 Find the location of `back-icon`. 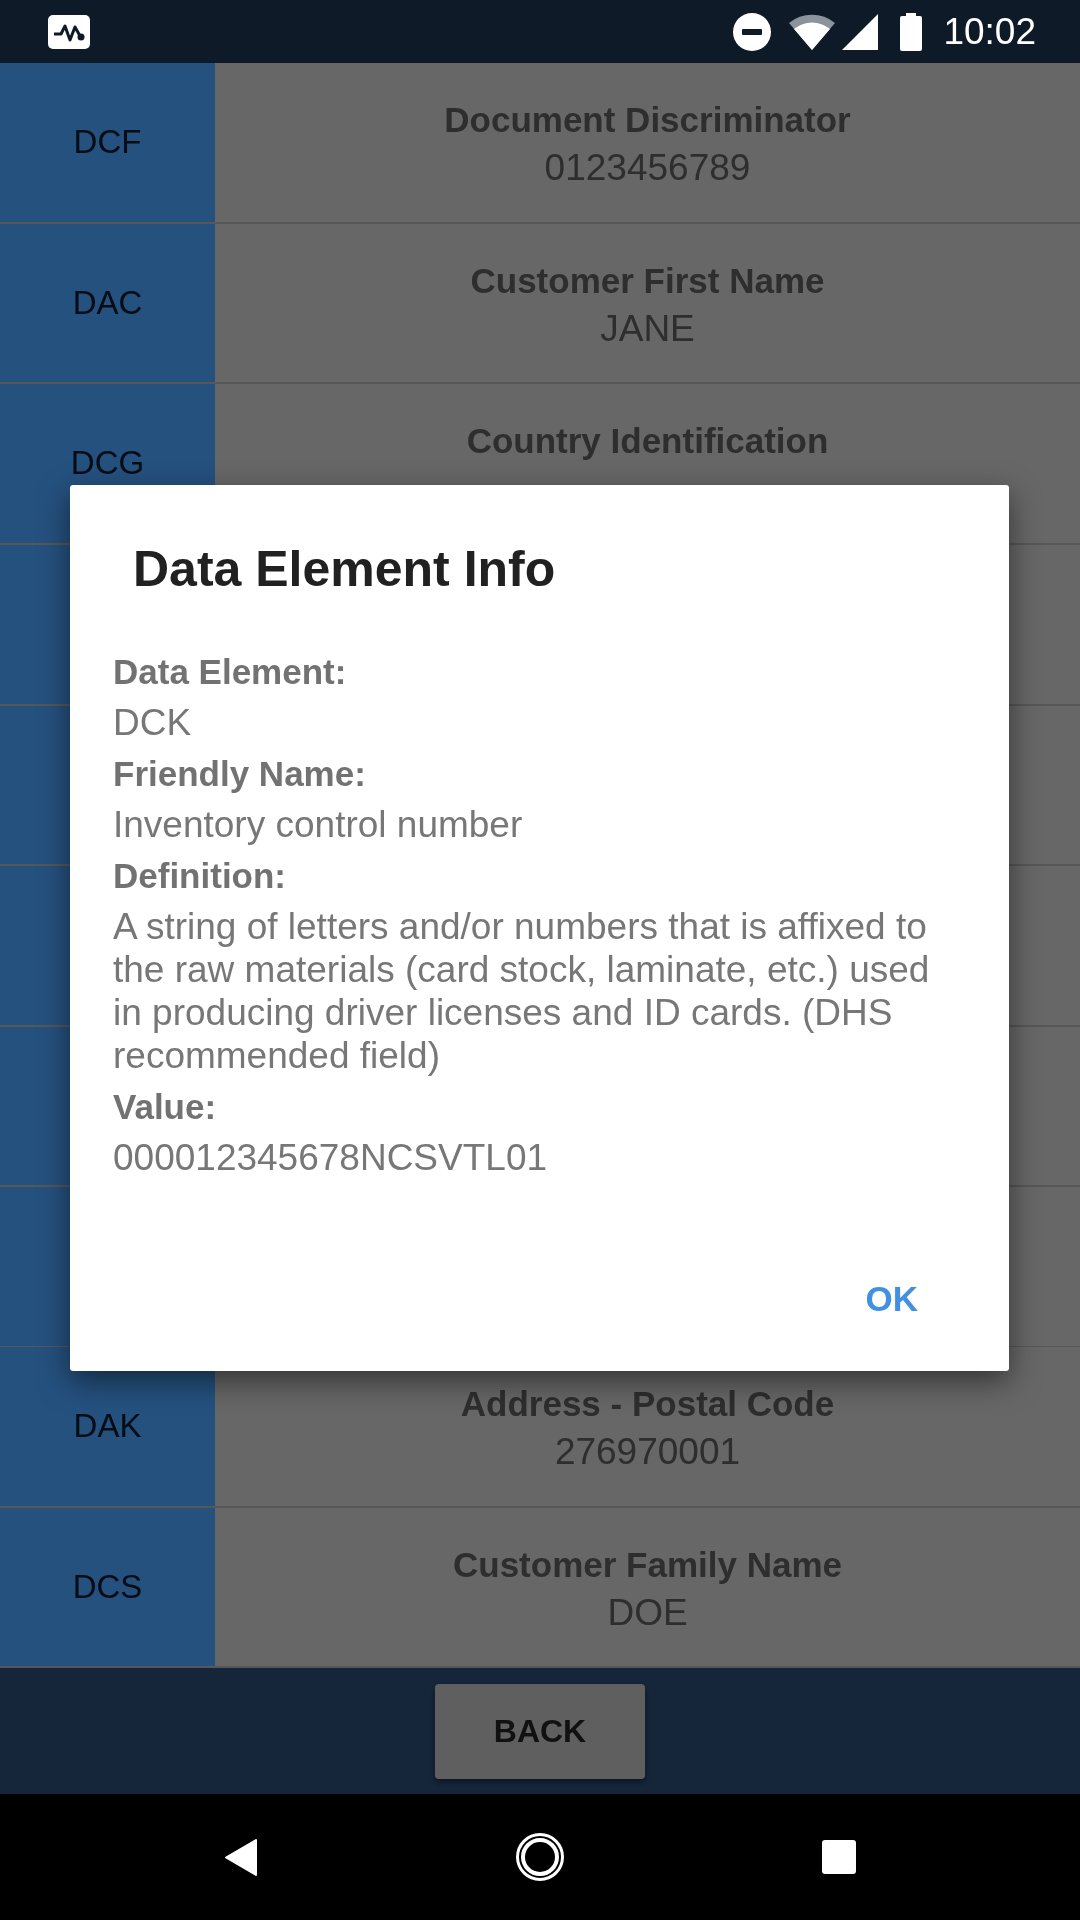

back-icon is located at coordinates (241, 1857).